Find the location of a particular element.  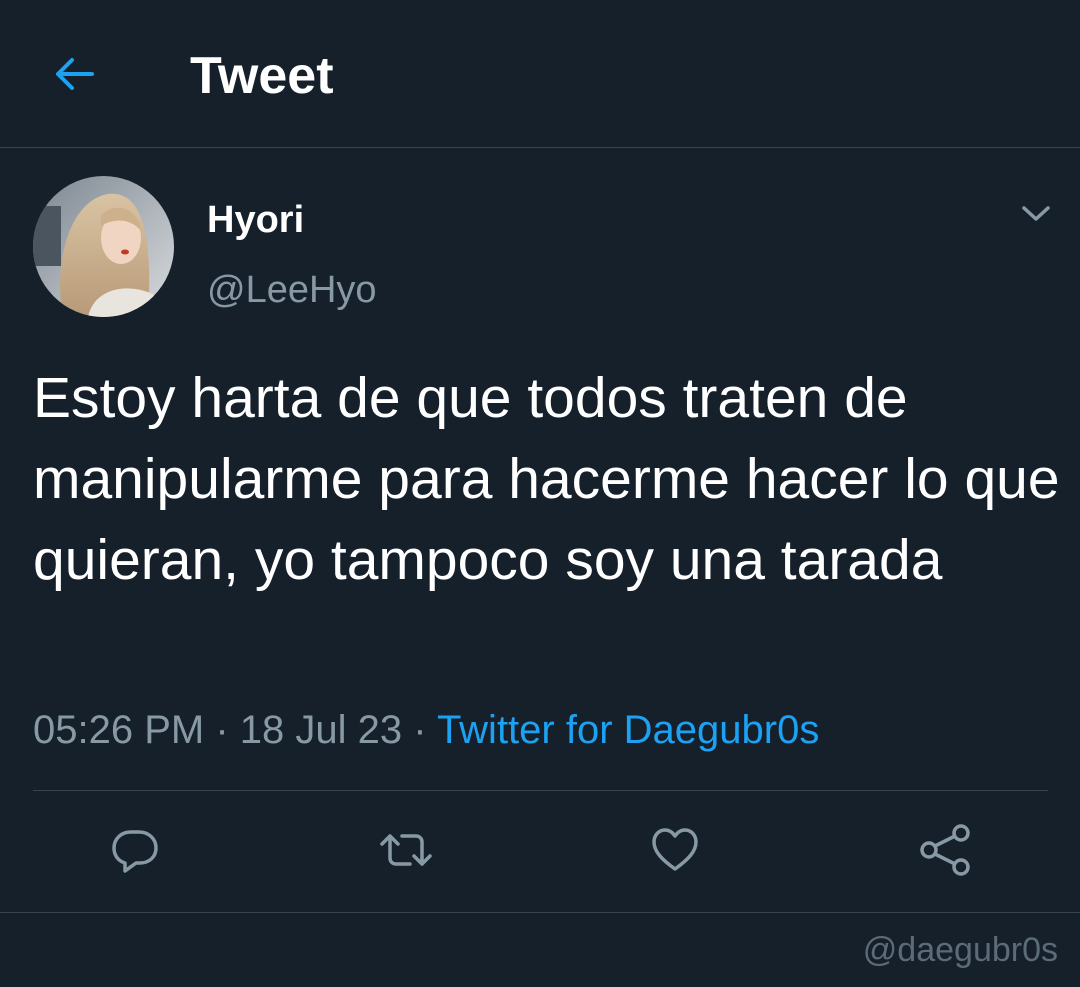

share-button is located at coordinates (945, 852).